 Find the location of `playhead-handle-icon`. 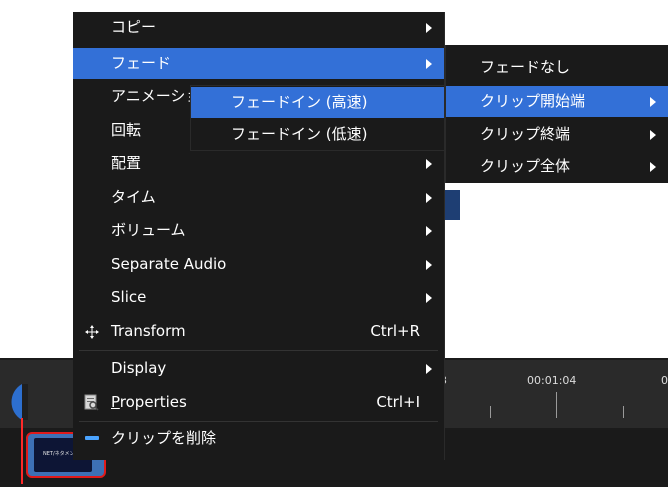

playhead-handle-icon is located at coordinates (15, 402).